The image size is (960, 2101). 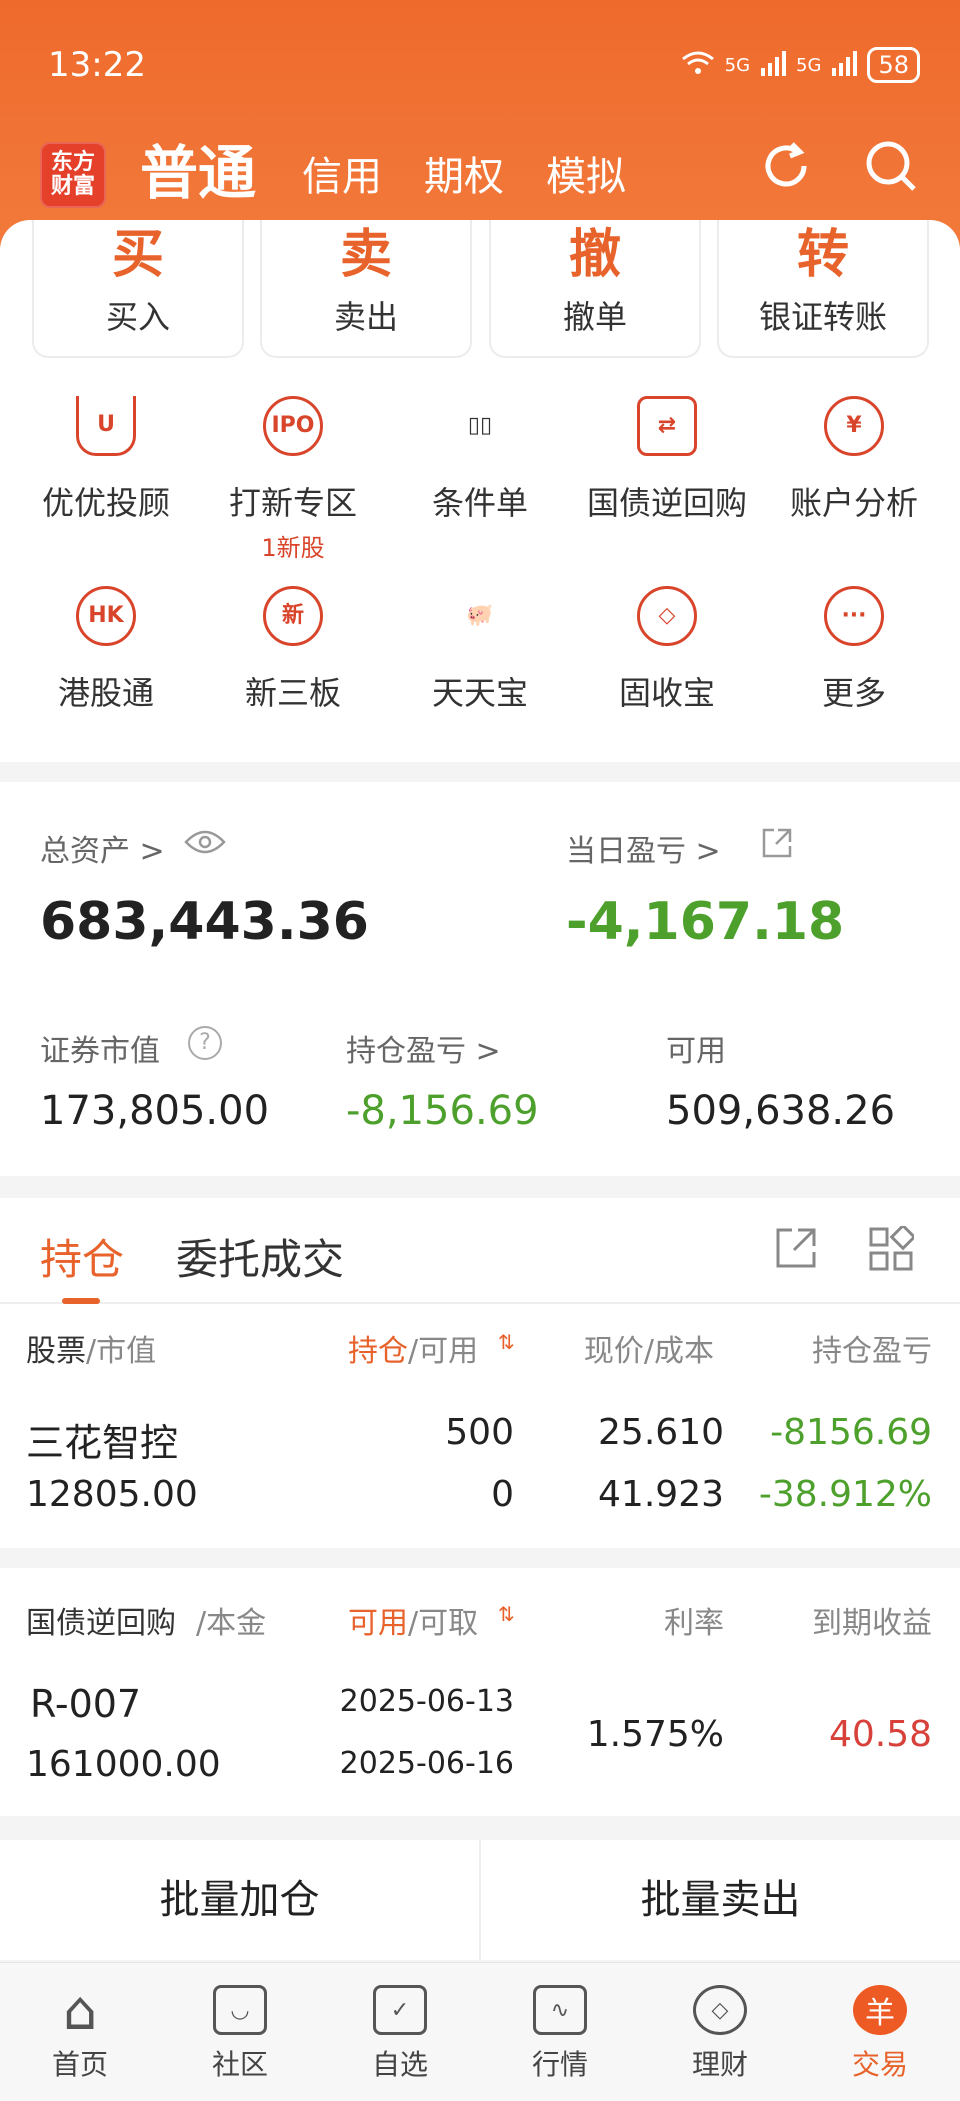 I want to click on header-market-value: /市值, so click(x=121, y=1351).